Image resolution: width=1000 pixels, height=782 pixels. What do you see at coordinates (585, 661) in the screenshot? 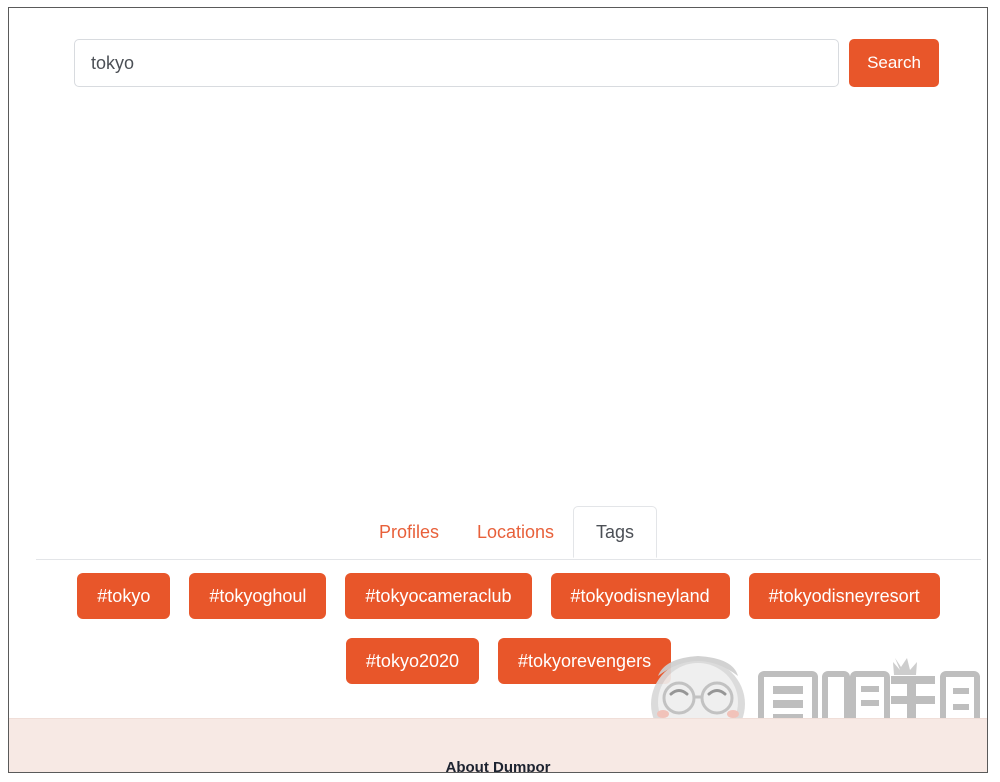
I see `tag-pill: #tokyorevengers` at bounding box center [585, 661].